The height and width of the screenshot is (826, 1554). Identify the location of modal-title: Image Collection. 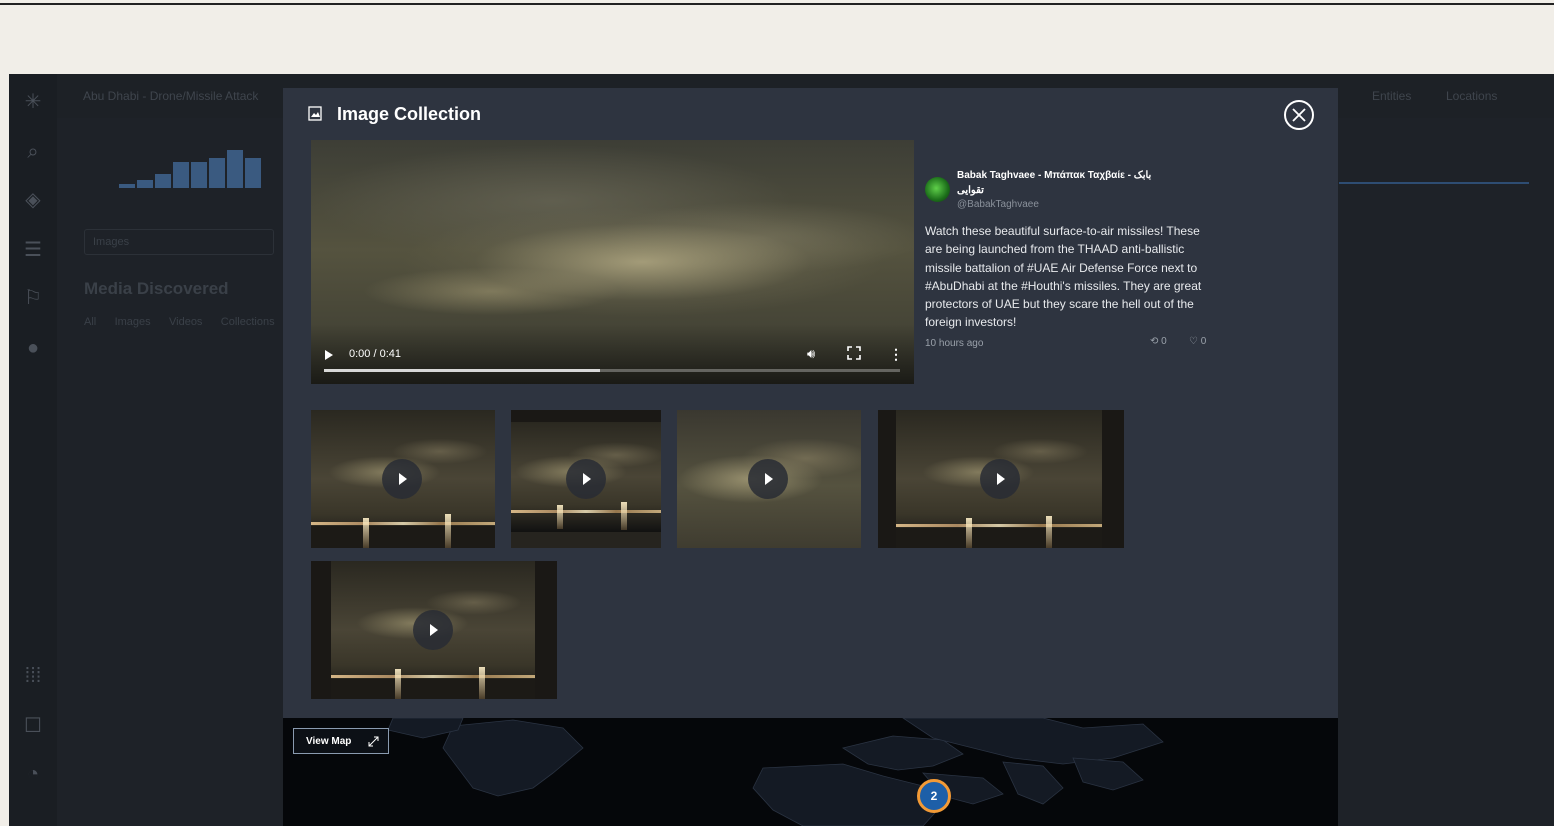
(409, 114).